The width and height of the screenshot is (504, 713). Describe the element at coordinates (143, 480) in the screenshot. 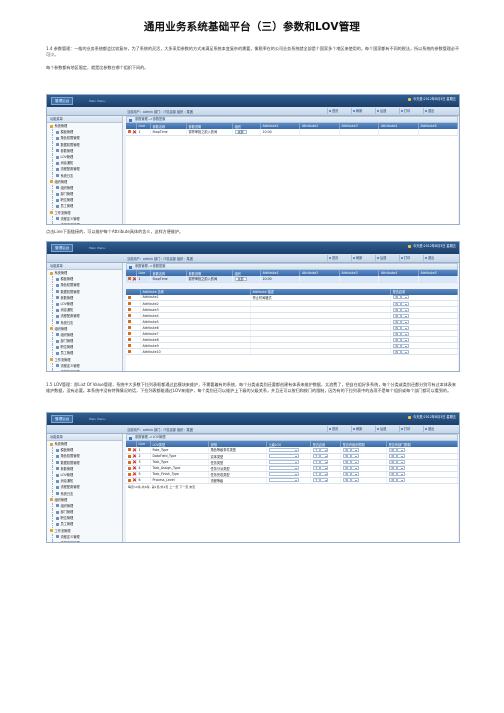

I see `line-link: 6` at that location.